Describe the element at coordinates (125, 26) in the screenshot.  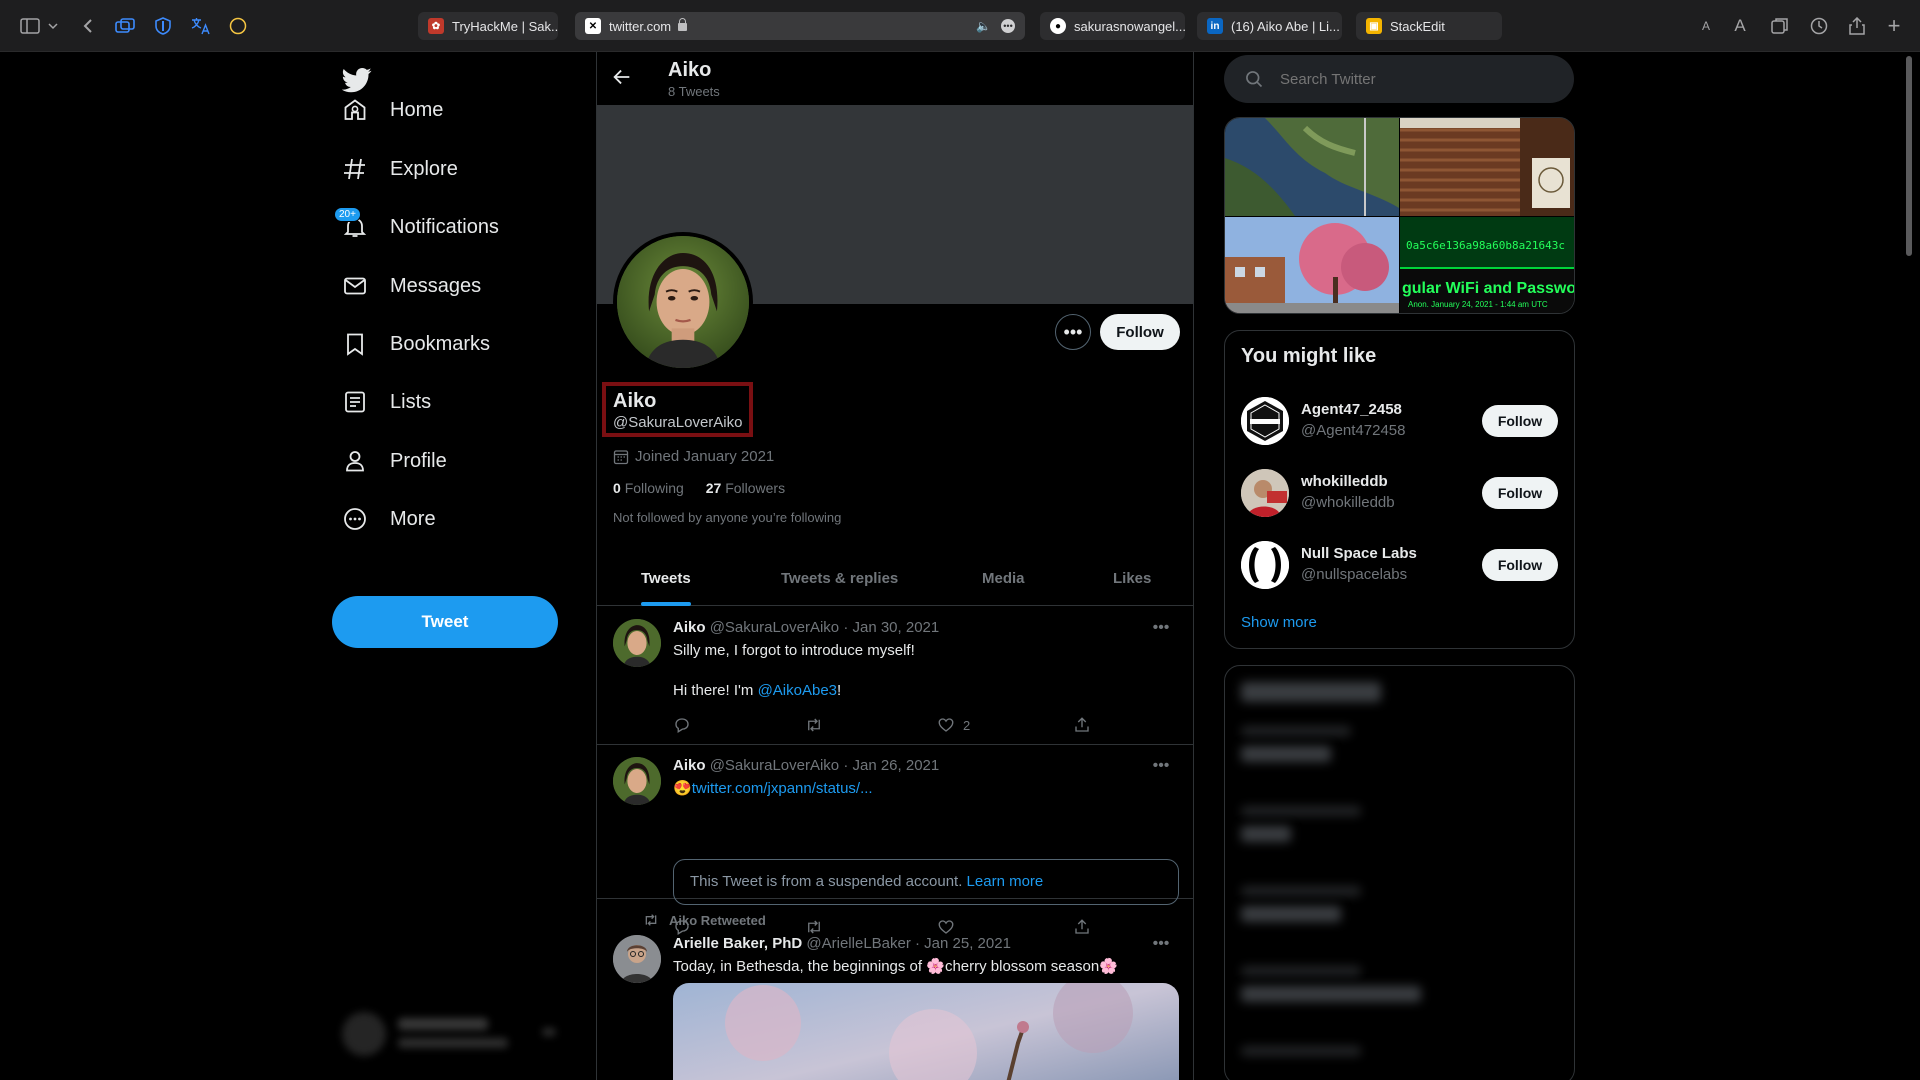
I see `tab-group-icon` at that location.